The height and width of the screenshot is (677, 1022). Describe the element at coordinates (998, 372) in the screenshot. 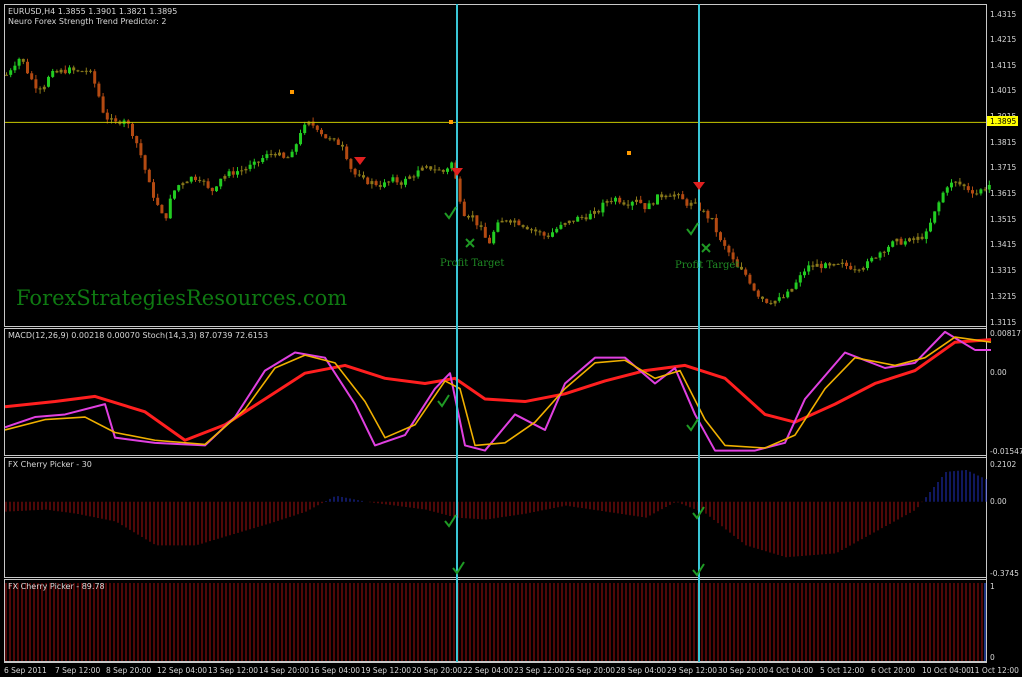

I see `macd-tick: 0.00` at that location.